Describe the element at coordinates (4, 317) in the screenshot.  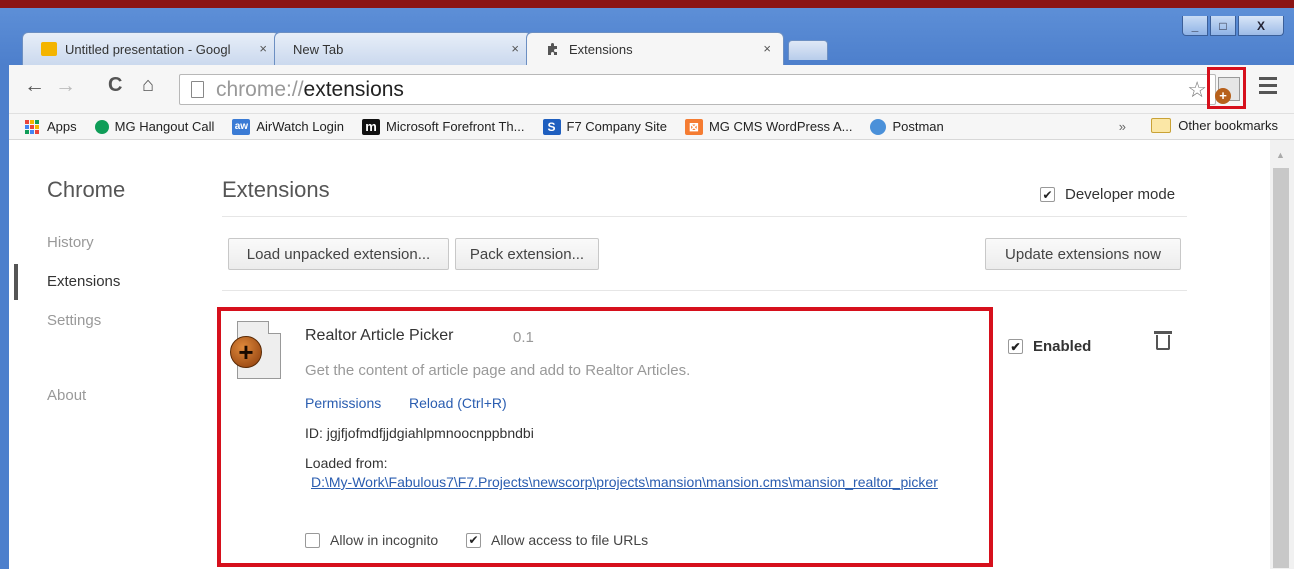
I see `window-frame-left` at that location.